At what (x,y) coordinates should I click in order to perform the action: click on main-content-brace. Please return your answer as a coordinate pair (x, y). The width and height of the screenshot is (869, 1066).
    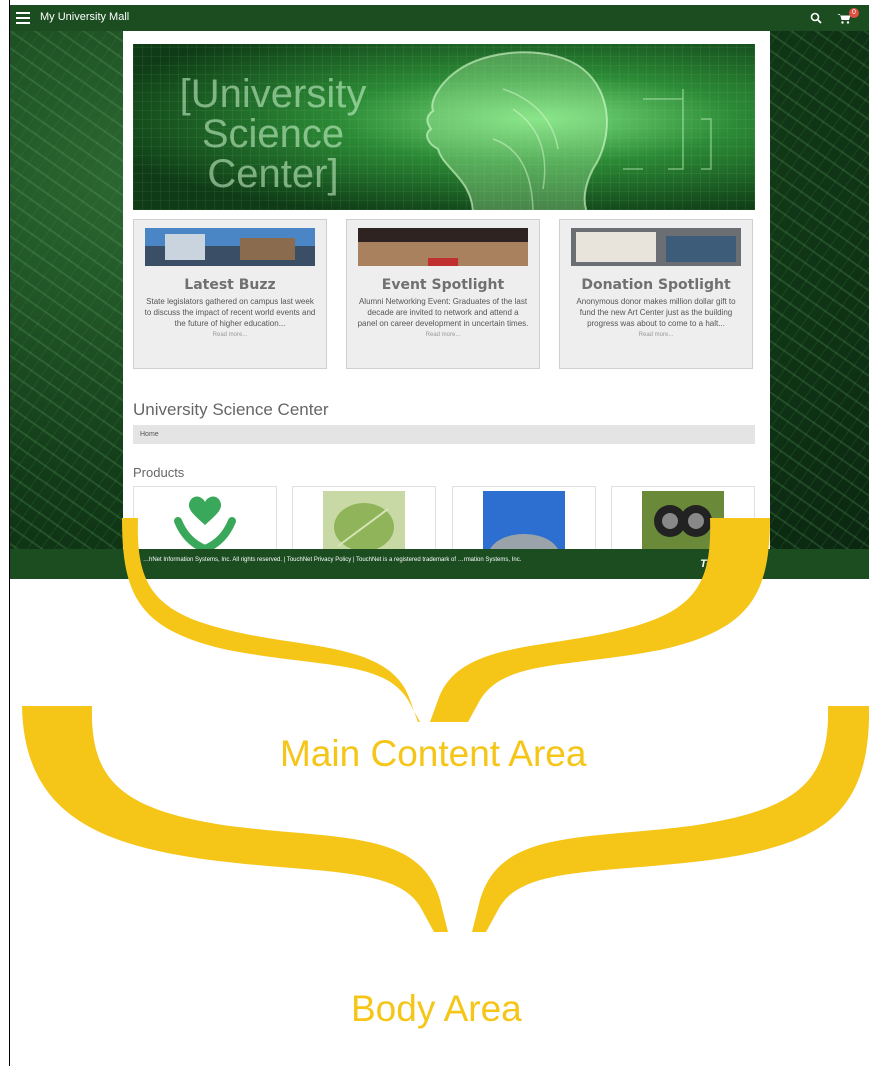
    Looking at the image, I should click on (446, 620).